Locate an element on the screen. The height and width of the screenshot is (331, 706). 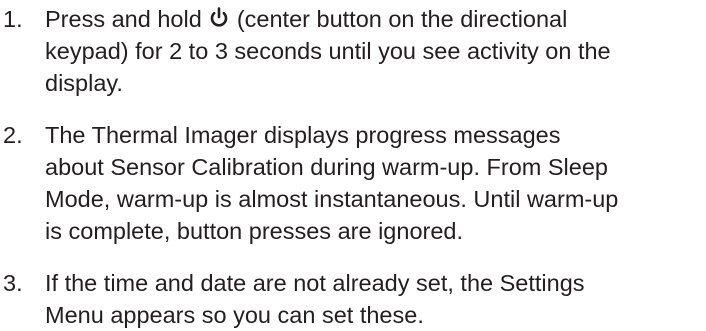
step-number: 1. is located at coordinates (13, 19).